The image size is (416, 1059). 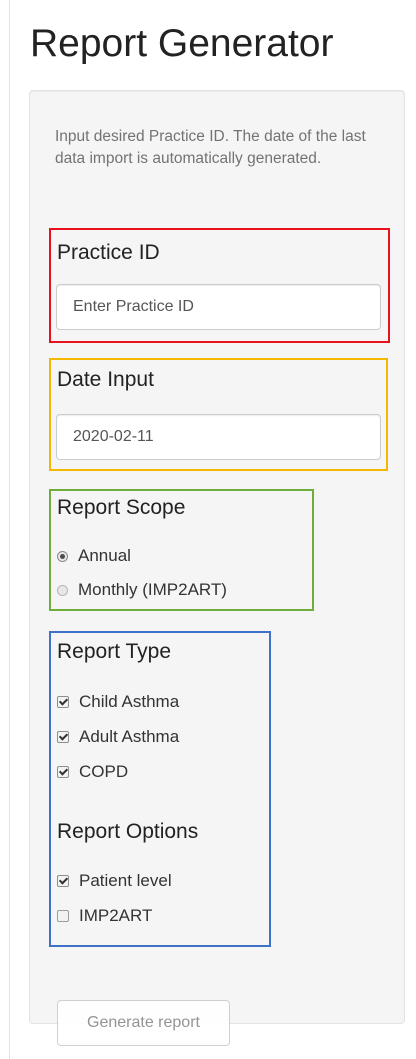 I want to click on checkbox-copd: COPD, so click(x=92, y=772).